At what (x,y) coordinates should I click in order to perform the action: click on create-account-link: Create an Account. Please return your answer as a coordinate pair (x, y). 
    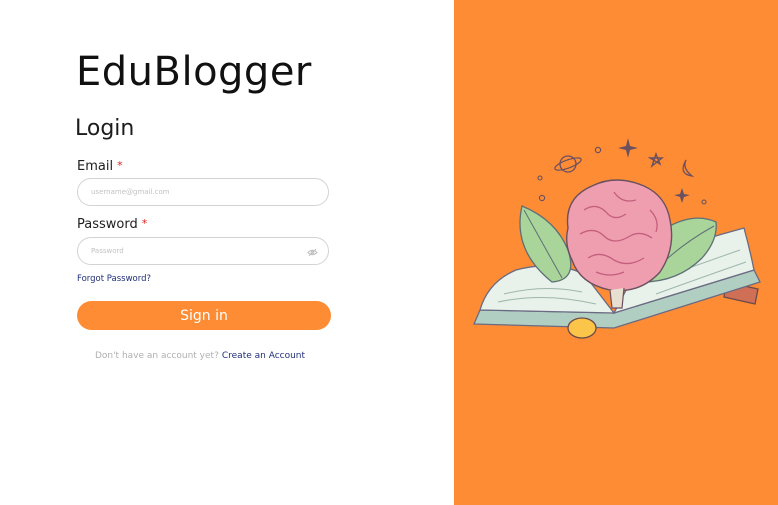
    Looking at the image, I should click on (263, 356).